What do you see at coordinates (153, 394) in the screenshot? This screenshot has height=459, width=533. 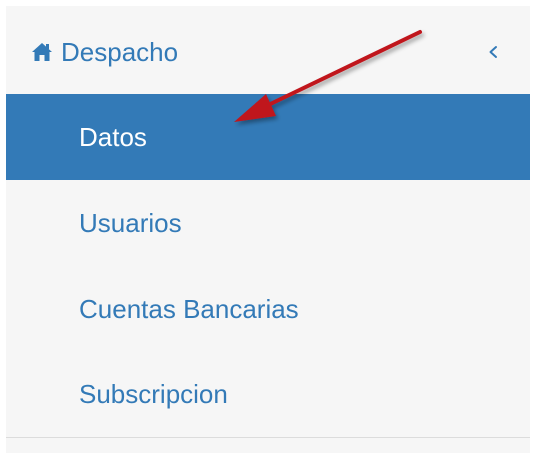 I see `submenu-item-label: Subscripcion` at bounding box center [153, 394].